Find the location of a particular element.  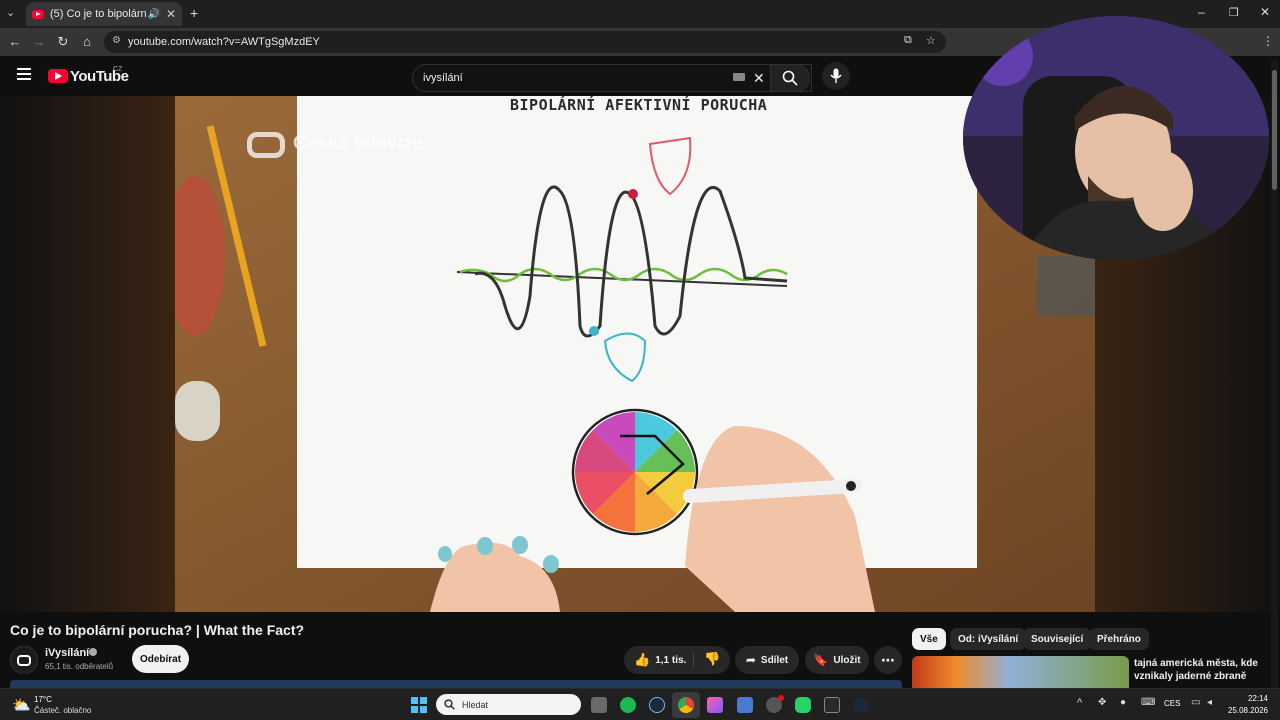

save-button: 🔖 Uložit is located at coordinates (837, 660).